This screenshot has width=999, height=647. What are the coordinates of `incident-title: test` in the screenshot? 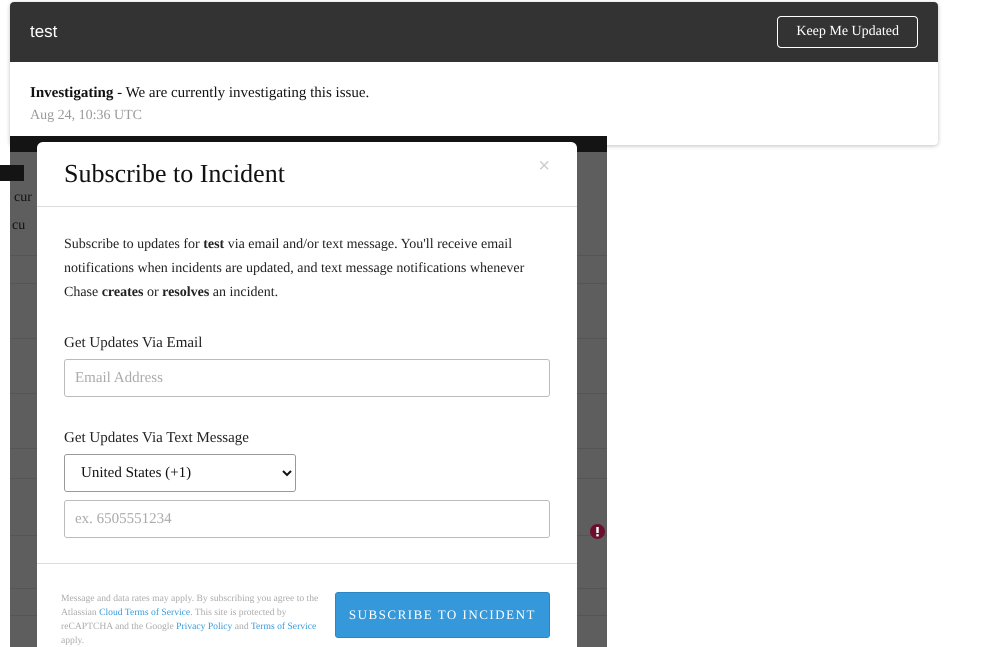 It's located at (44, 32).